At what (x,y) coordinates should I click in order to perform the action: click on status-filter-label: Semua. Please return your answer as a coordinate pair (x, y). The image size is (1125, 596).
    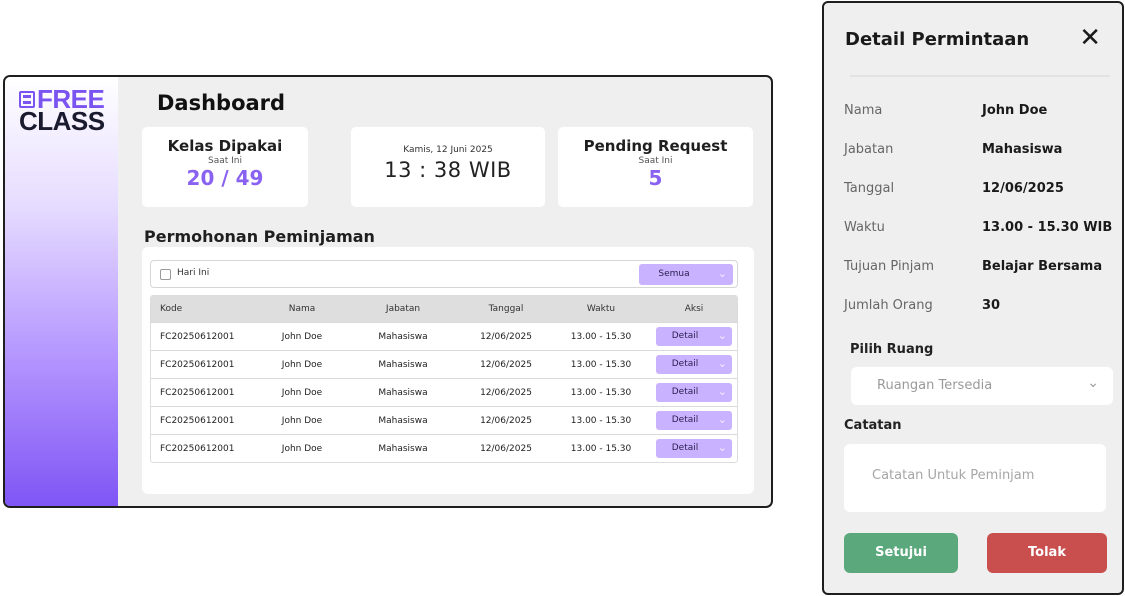
    Looking at the image, I should click on (674, 274).